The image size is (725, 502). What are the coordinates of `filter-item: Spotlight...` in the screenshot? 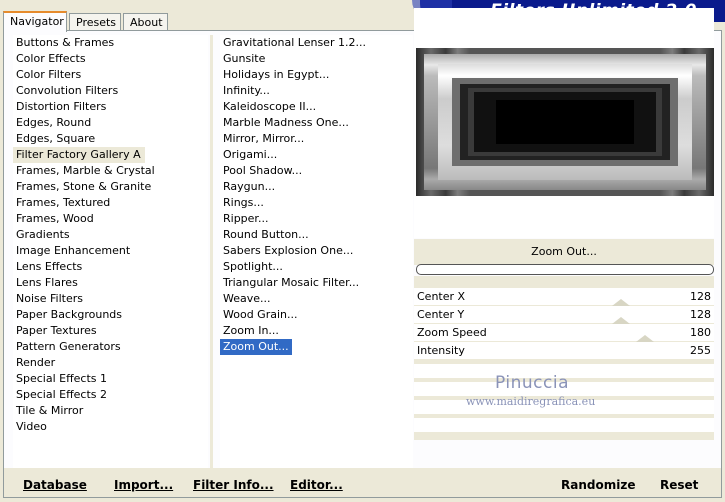 It's located at (316, 267).